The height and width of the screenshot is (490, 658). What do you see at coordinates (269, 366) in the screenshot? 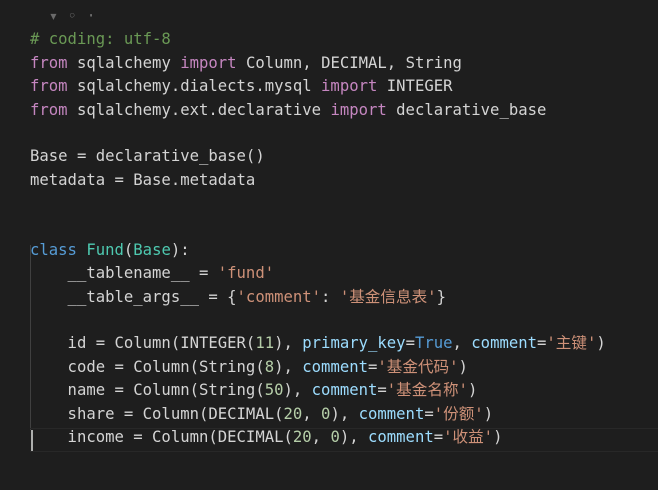
I see `code-token: 8` at bounding box center [269, 366].